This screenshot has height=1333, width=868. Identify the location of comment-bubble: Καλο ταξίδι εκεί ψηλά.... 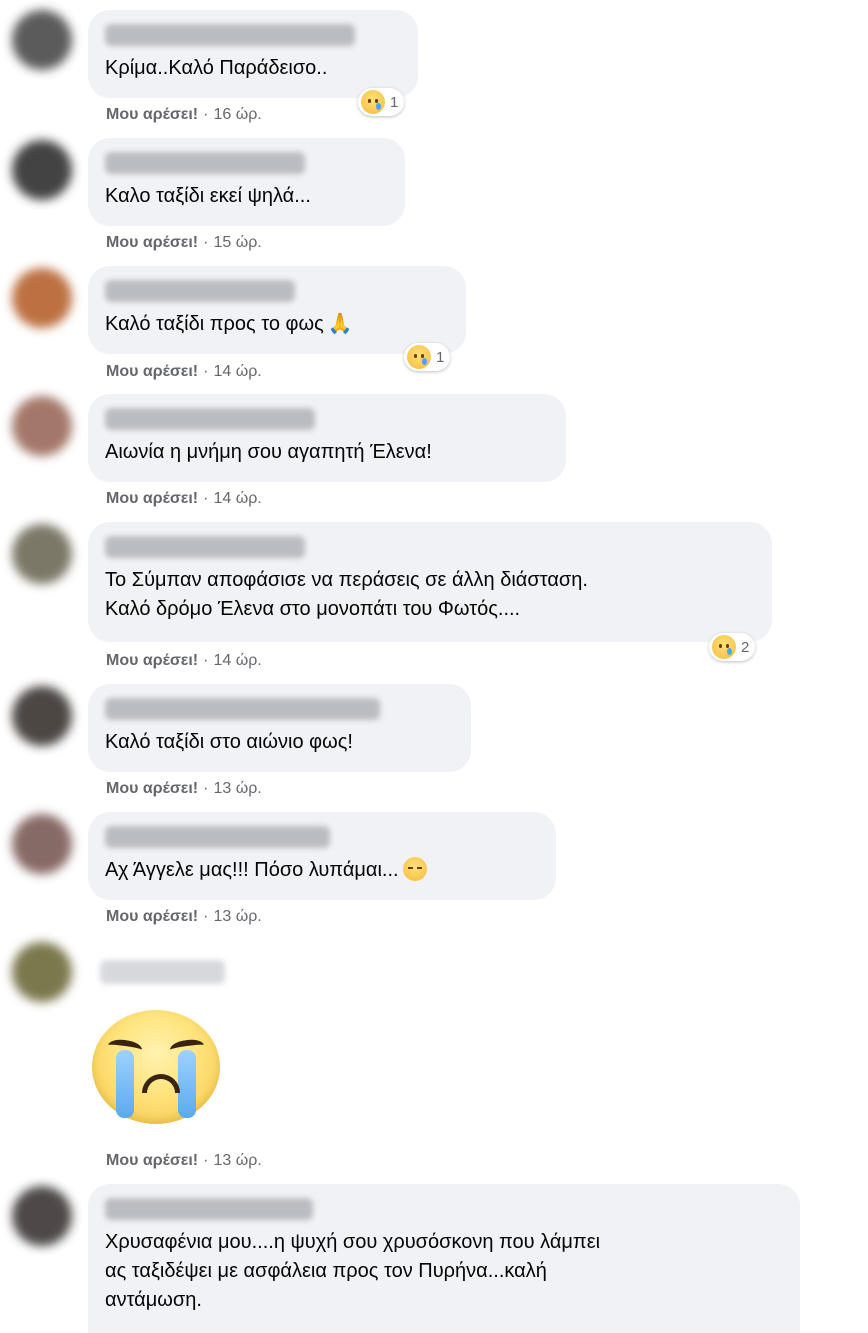
(246, 182).